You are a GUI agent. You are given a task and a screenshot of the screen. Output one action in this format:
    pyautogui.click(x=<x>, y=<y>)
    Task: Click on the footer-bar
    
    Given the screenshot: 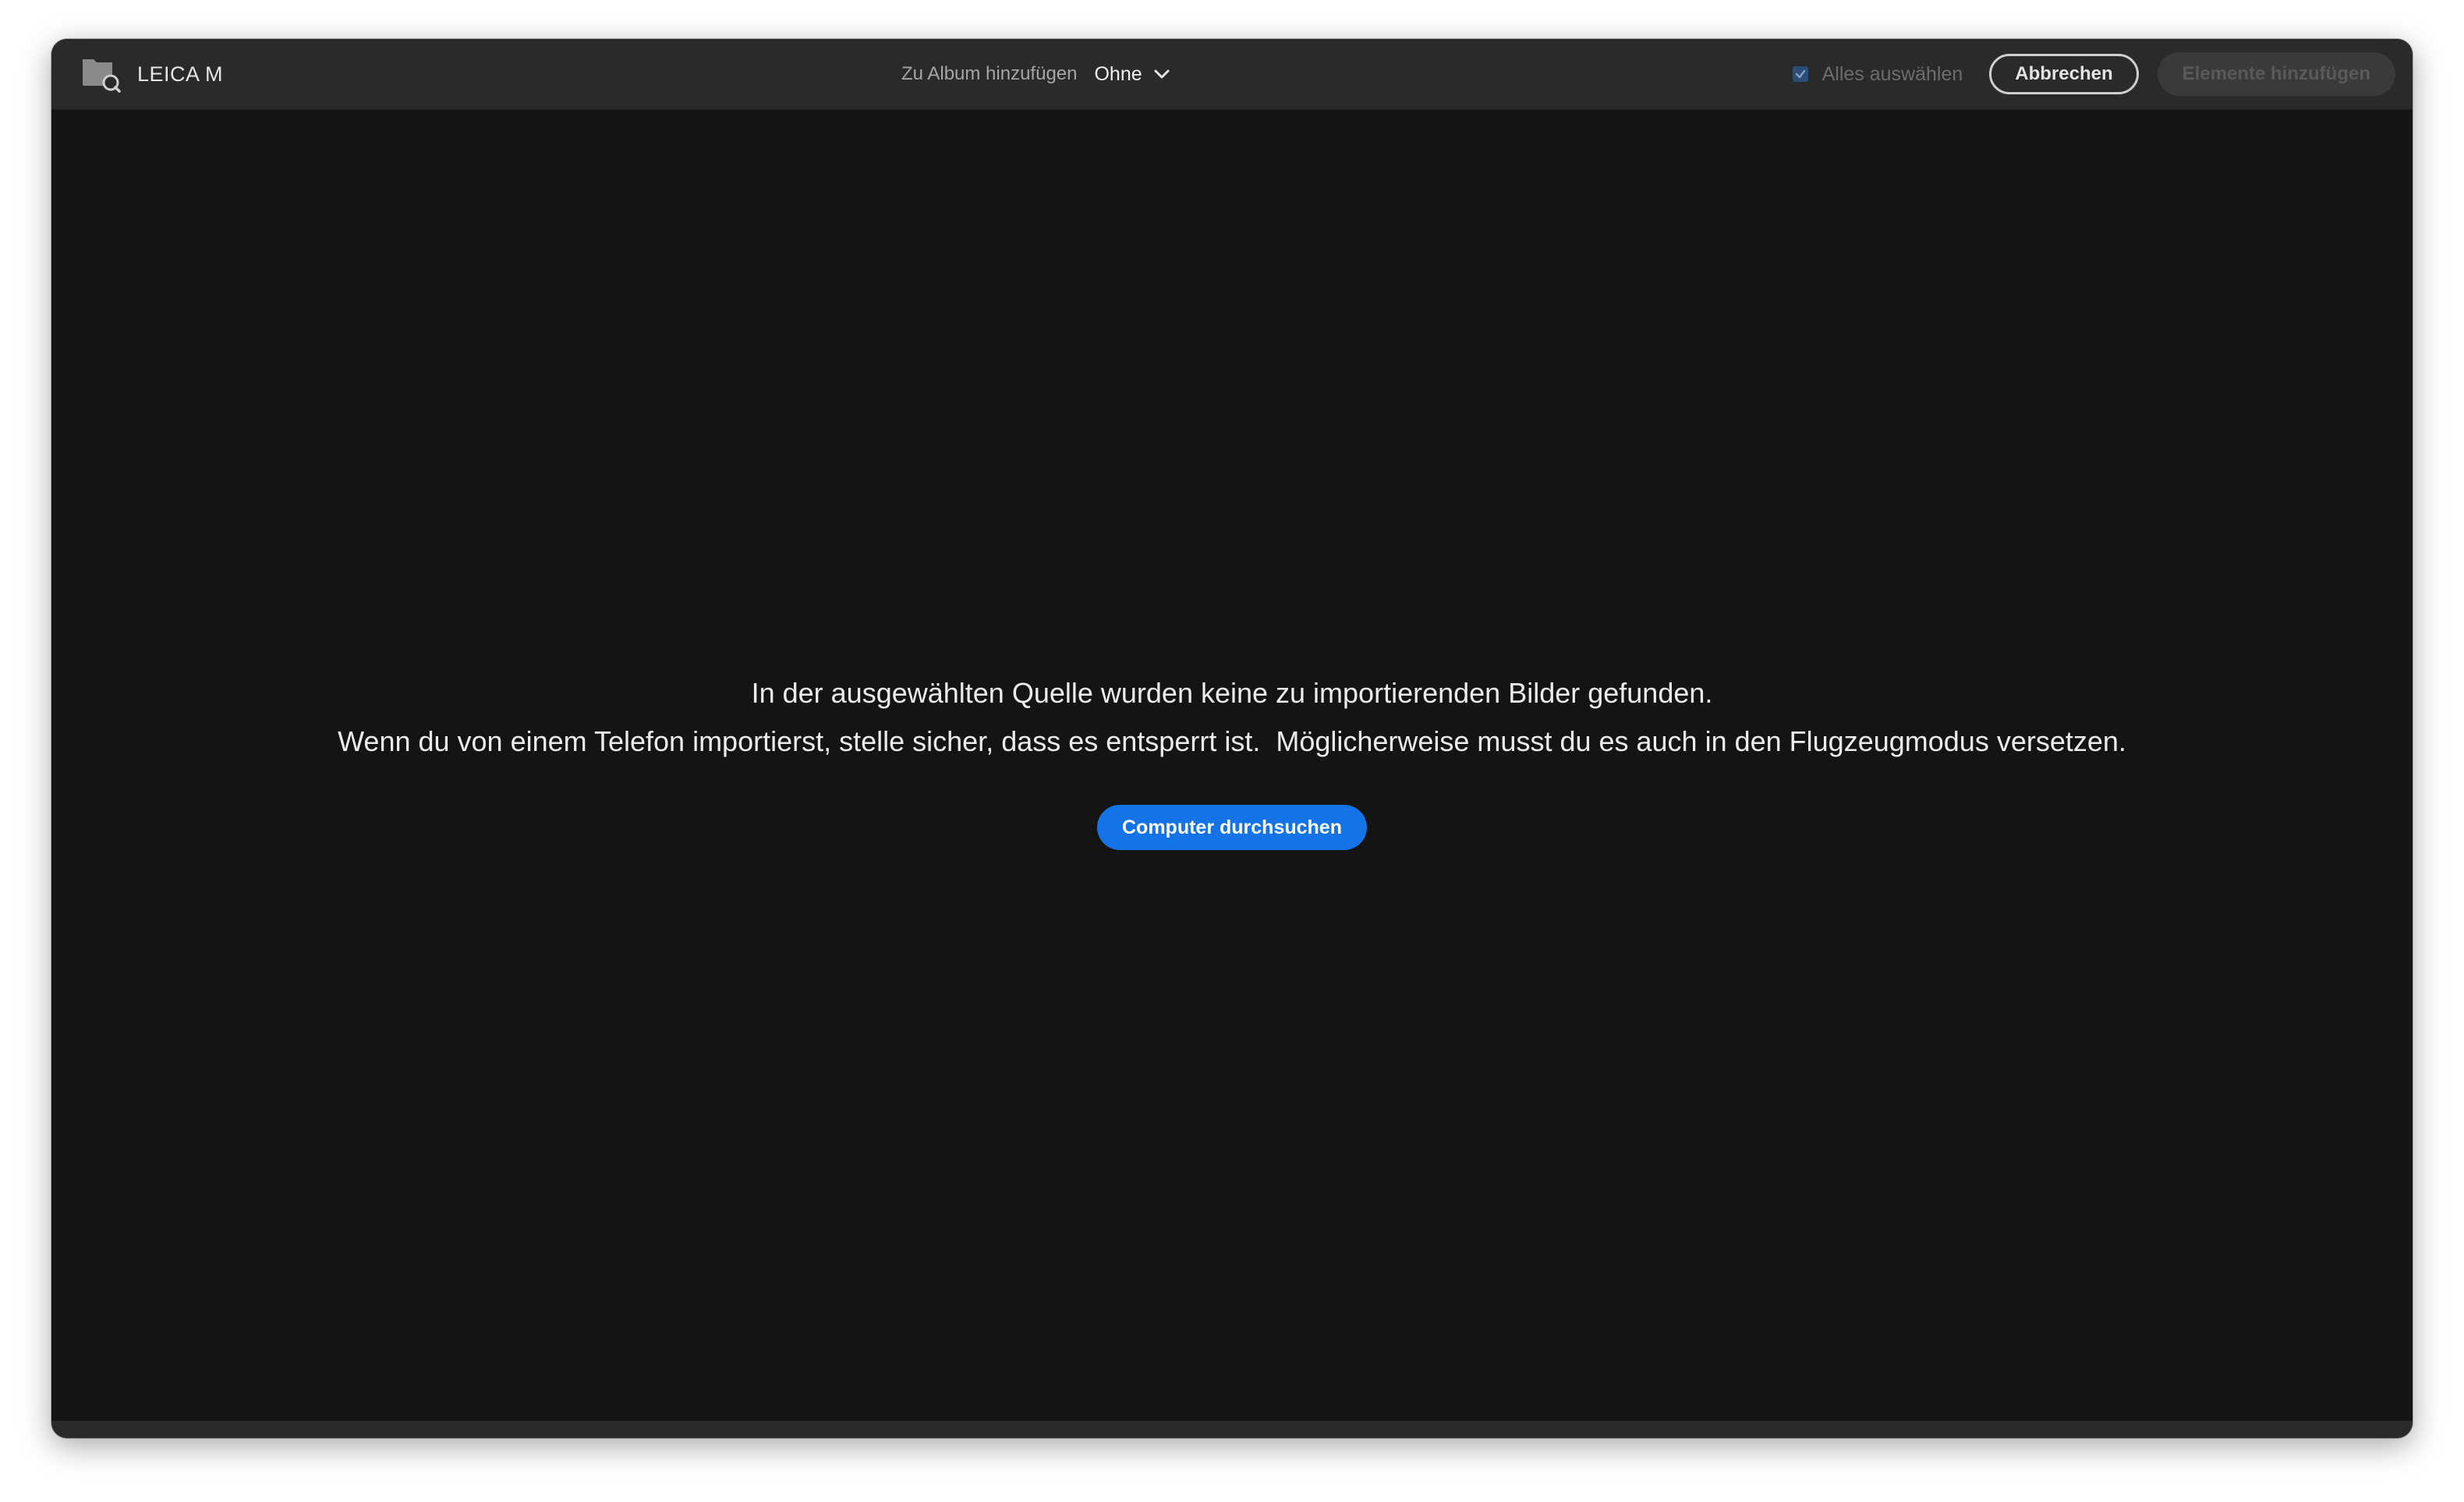 What is the action you would take?
    pyautogui.click(x=1232, y=1430)
    